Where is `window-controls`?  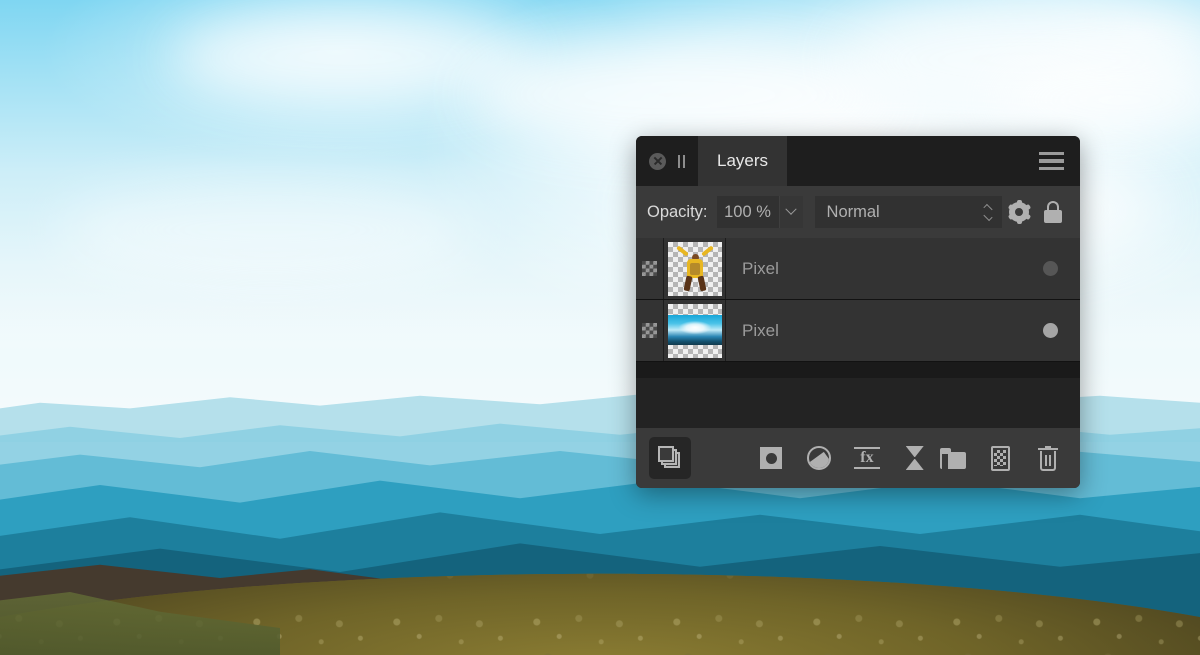 window-controls is located at coordinates (667, 161).